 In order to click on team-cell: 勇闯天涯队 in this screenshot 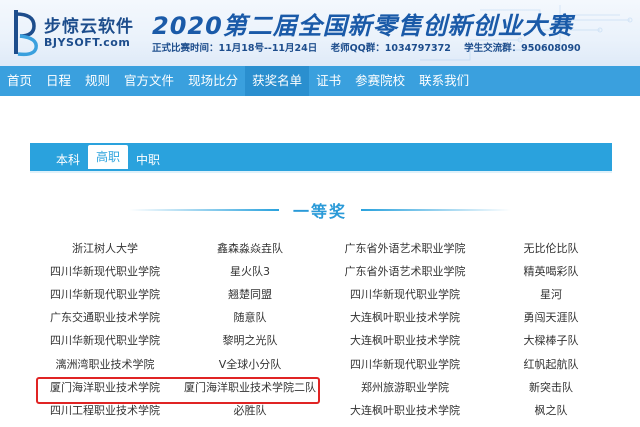, I will do `click(551, 318)`.